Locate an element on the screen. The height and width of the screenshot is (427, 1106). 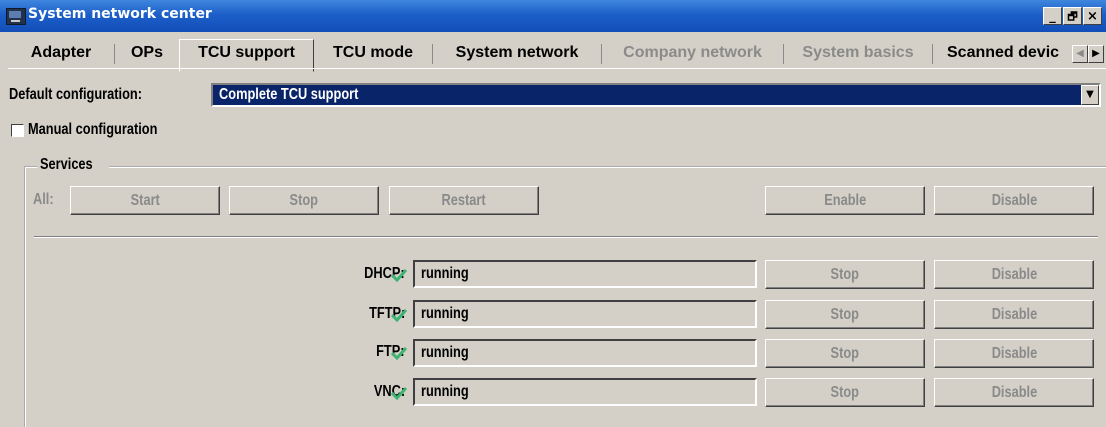
tab-ops: OPs is located at coordinates (147, 53).